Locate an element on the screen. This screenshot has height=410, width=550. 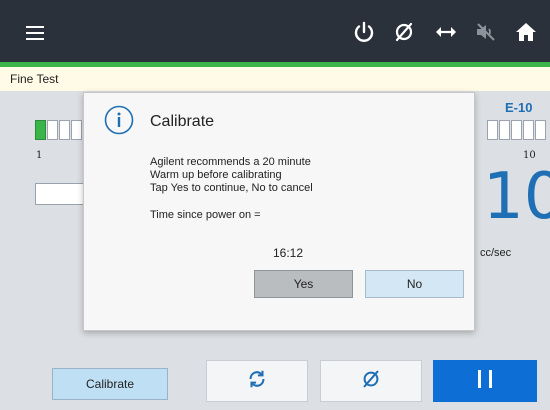
pause-icon is located at coordinates (485, 381).